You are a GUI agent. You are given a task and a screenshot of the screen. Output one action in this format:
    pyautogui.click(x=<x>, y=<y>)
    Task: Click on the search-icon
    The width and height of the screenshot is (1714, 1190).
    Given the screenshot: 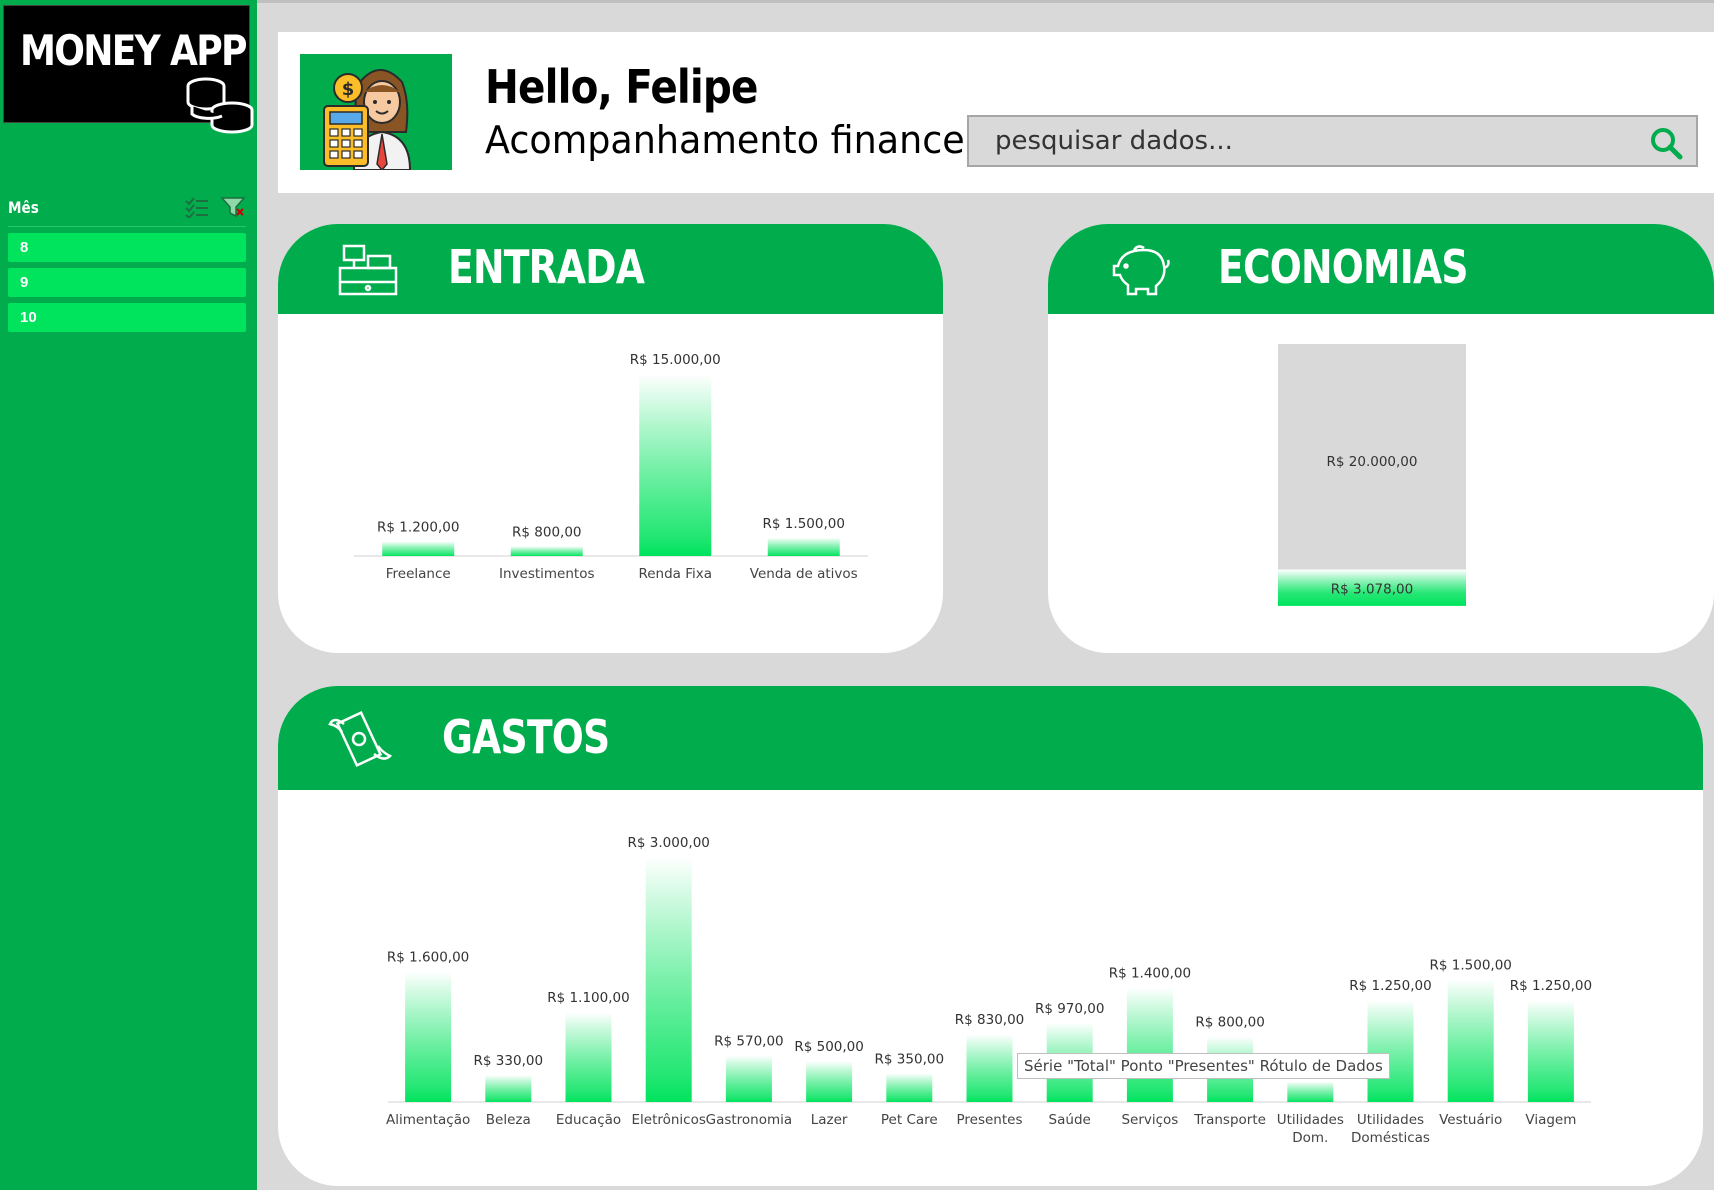 What is the action you would take?
    pyautogui.click(x=1666, y=143)
    